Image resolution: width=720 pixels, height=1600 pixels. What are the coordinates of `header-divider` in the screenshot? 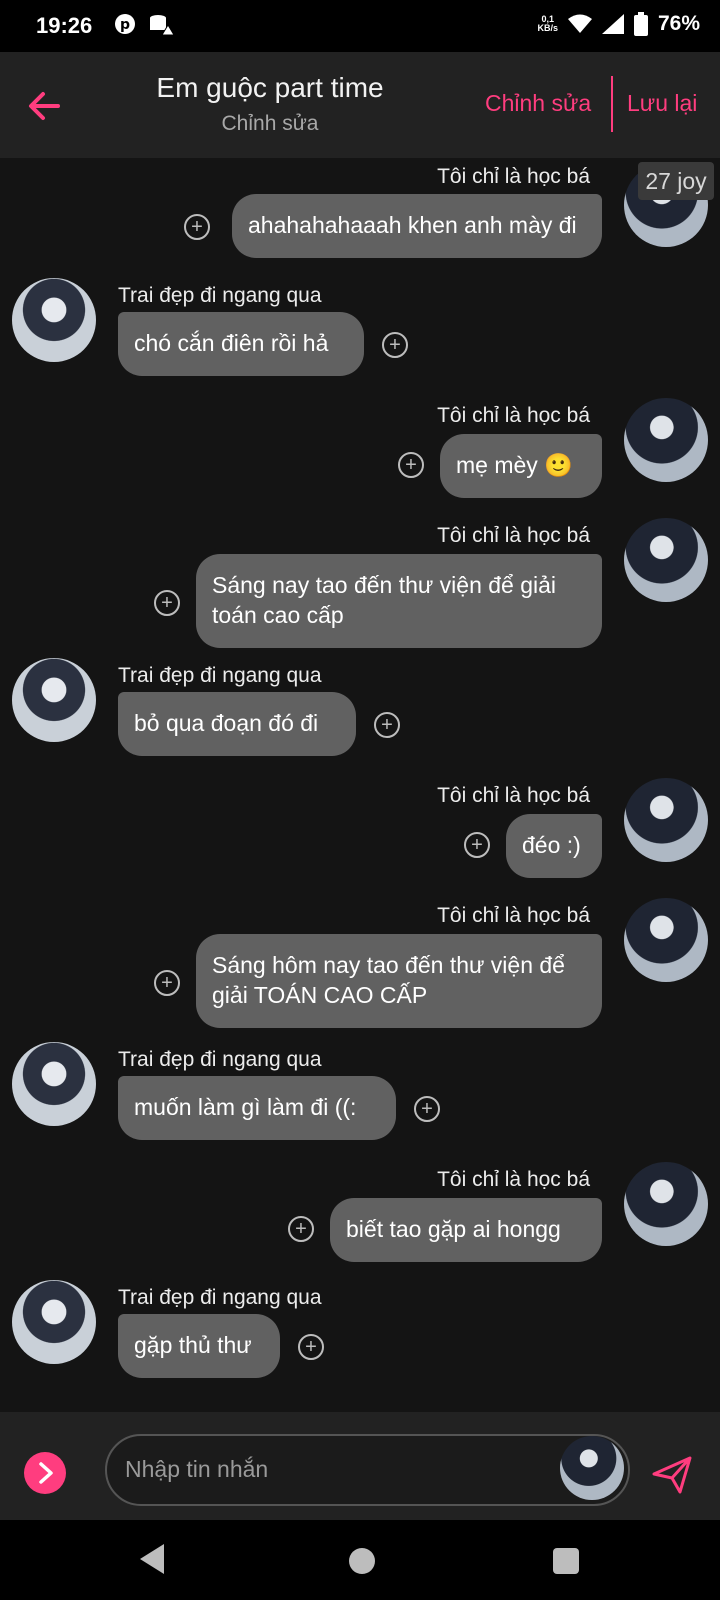 It's located at (612, 104).